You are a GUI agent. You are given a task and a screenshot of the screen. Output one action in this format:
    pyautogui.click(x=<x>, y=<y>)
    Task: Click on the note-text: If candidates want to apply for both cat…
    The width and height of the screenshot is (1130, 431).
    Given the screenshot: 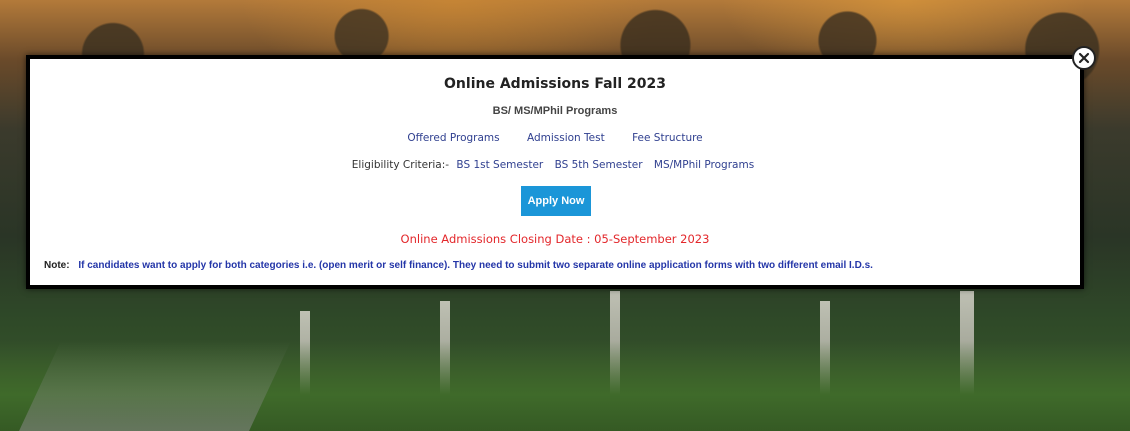 What is the action you would take?
    pyautogui.click(x=475, y=265)
    